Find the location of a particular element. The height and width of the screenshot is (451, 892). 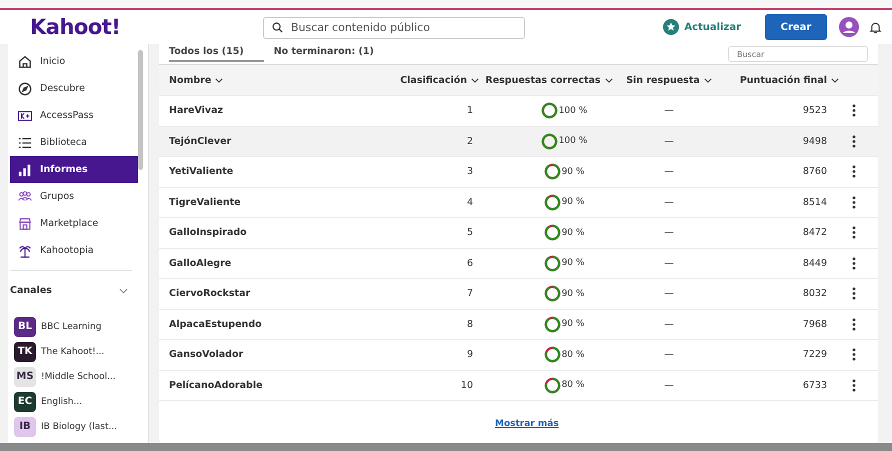

table-row: GansoVolador 9 80 % — 7229 is located at coordinates (518, 355).